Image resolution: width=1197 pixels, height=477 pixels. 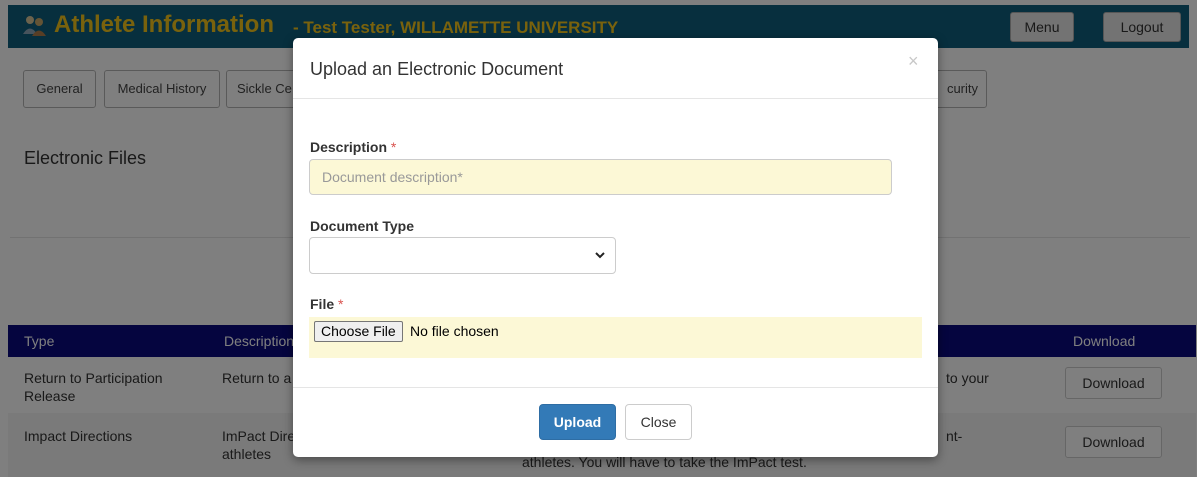 What do you see at coordinates (615, 387) in the screenshot?
I see `dialog-footer-divider` at bounding box center [615, 387].